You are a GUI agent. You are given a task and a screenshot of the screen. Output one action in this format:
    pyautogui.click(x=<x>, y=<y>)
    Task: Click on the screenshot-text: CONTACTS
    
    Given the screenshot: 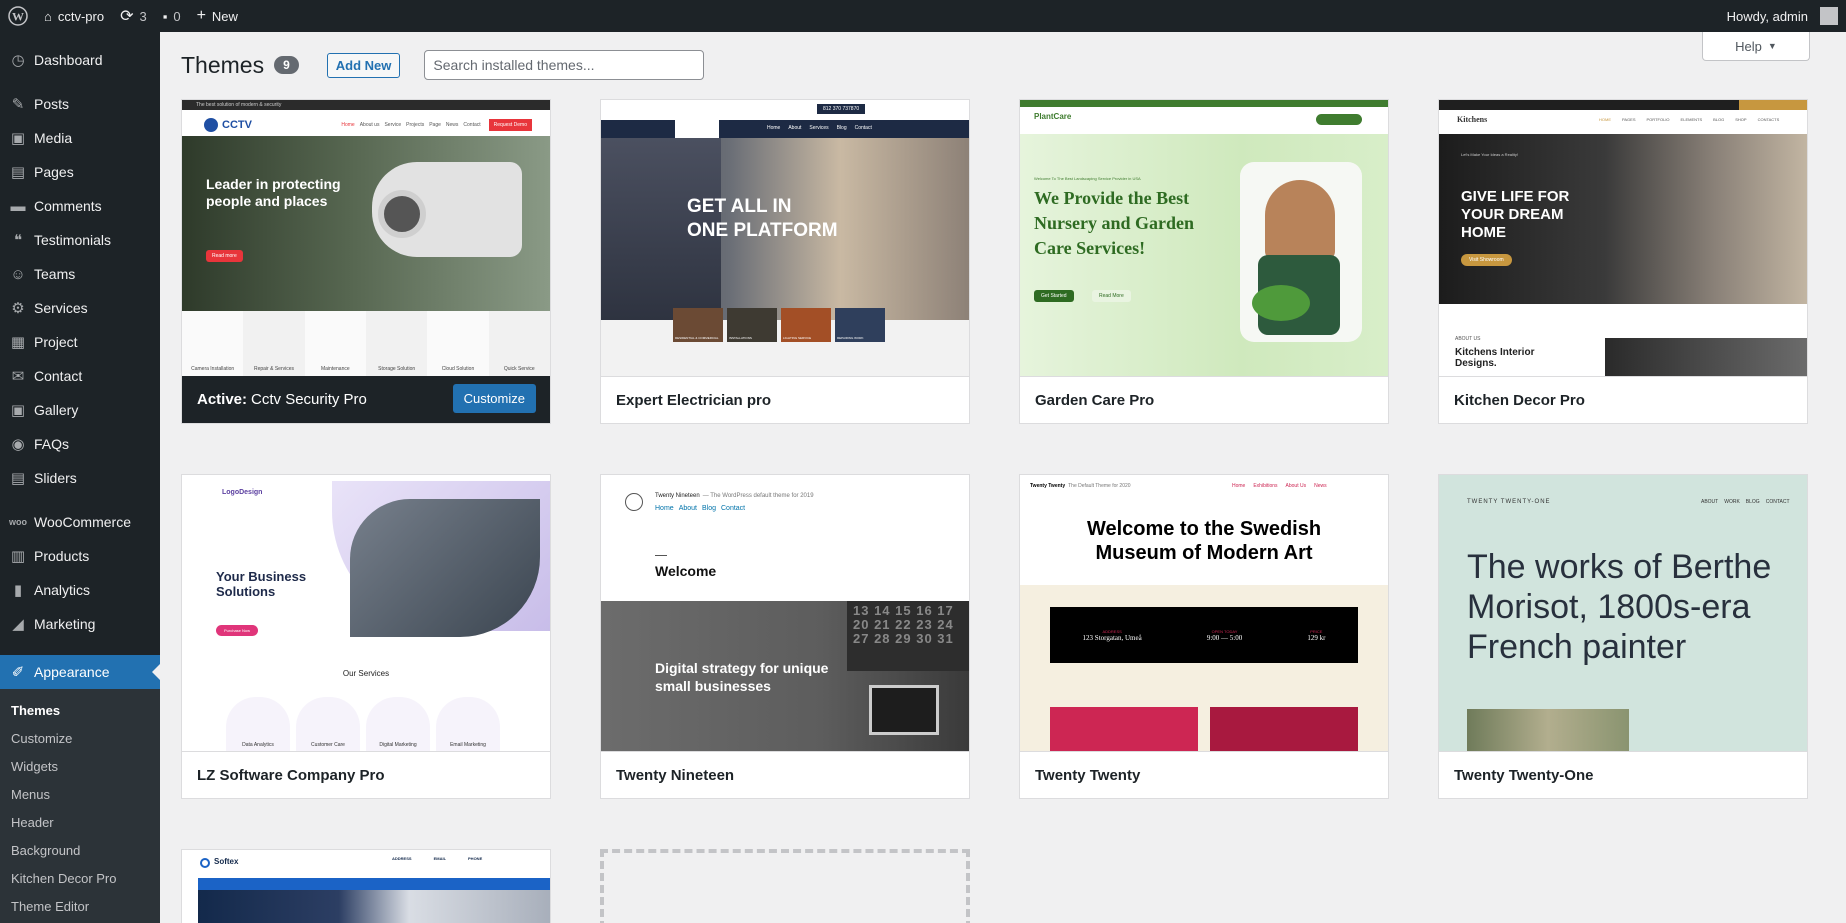 What is the action you would take?
    pyautogui.click(x=1768, y=119)
    